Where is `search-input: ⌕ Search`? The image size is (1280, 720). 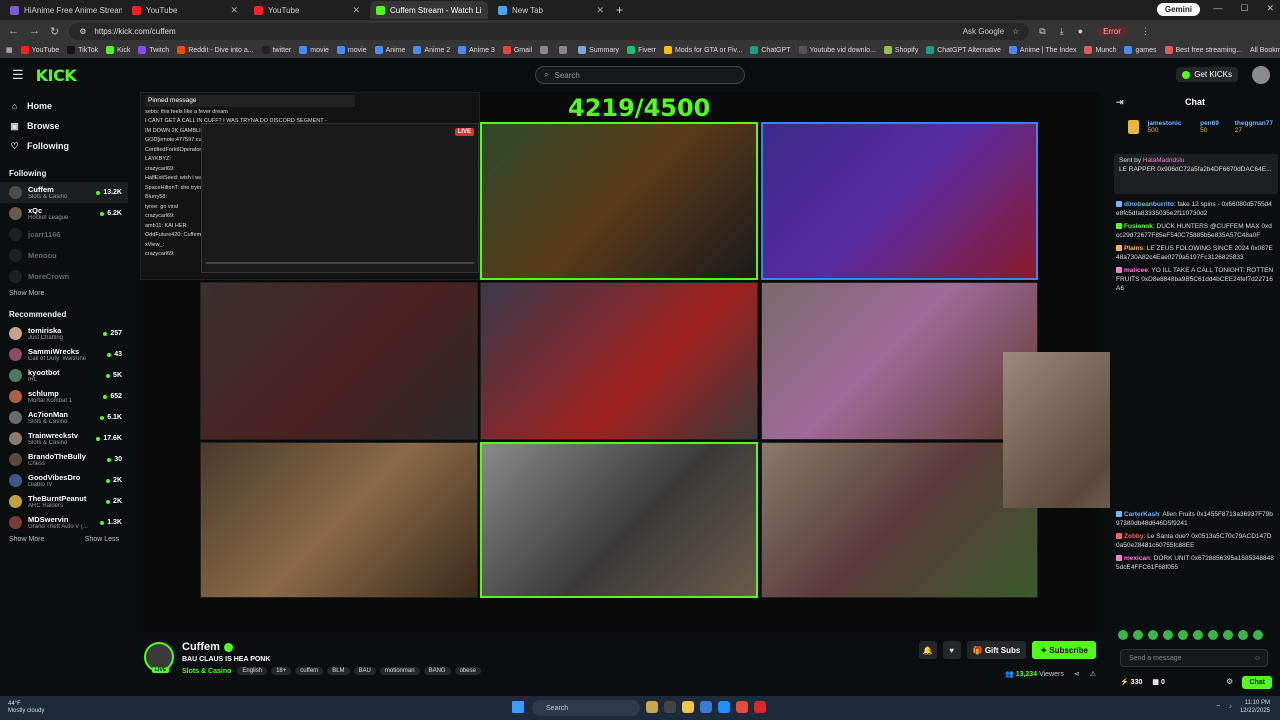
search-input: ⌕ Search is located at coordinates (640, 75).